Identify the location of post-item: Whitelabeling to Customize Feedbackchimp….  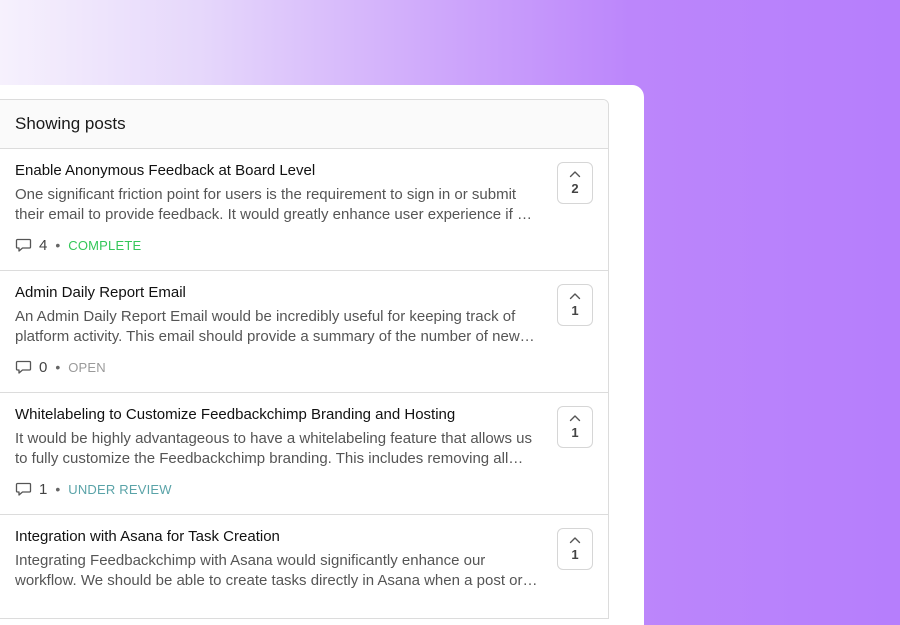
(304, 454).